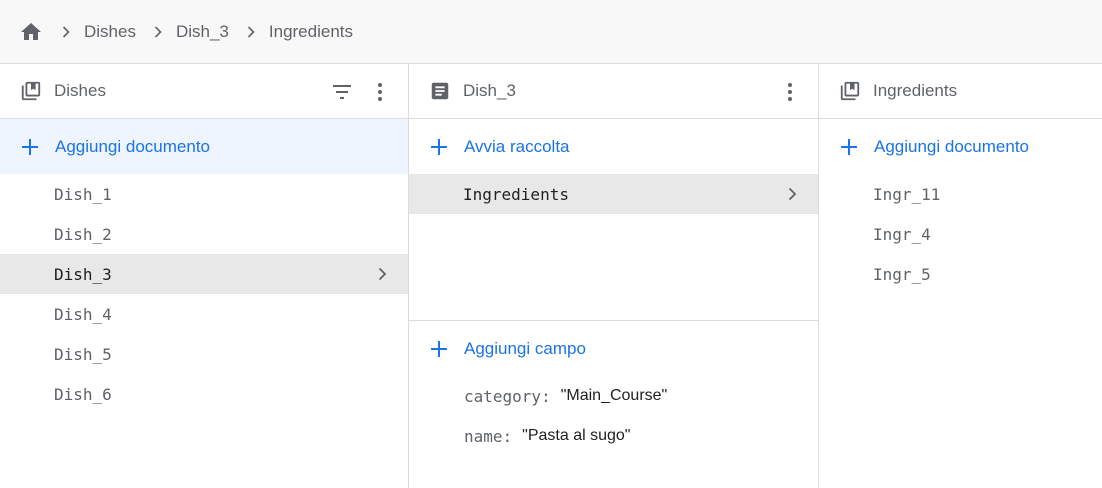 The image size is (1102, 488). Describe the element at coordinates (960, 234) in the screenshot. I see `list-item-ingr-4: Ingr_4` at that location.